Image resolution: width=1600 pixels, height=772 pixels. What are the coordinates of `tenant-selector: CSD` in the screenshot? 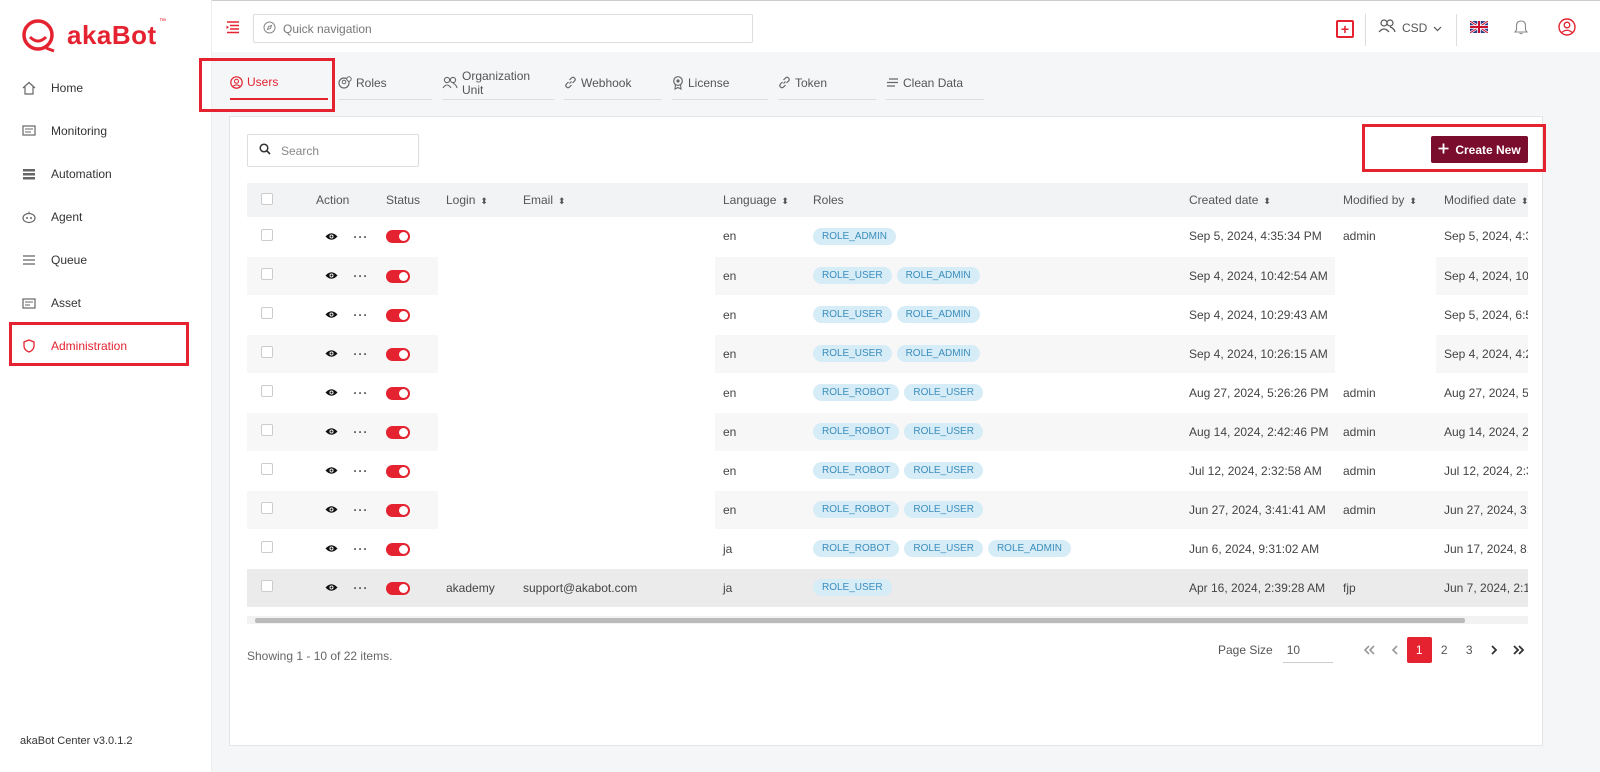 It's located at (1410, 27).